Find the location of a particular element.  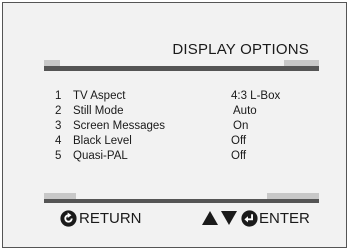

return-label: RETURN is located at coordinates (110, 218).